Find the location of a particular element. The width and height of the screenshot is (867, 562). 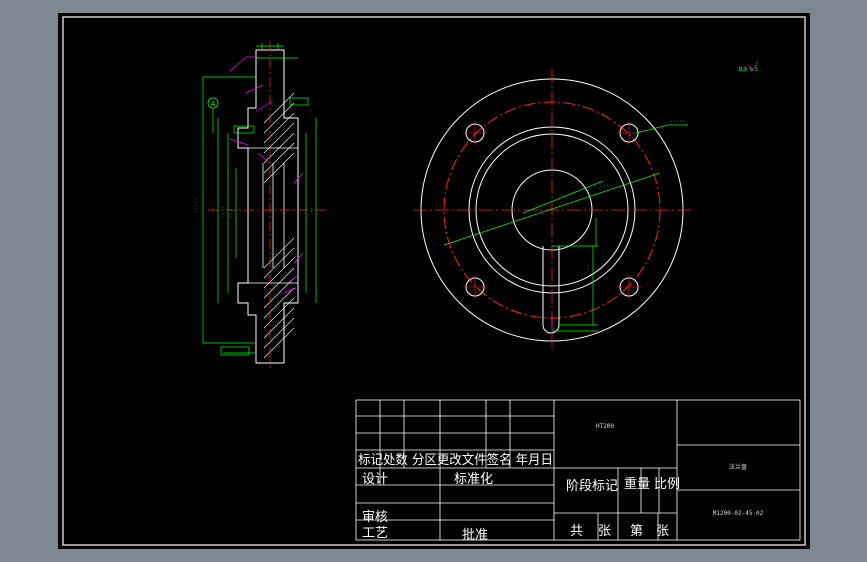

design-label: 设计 is located at coordinates (375, 479).